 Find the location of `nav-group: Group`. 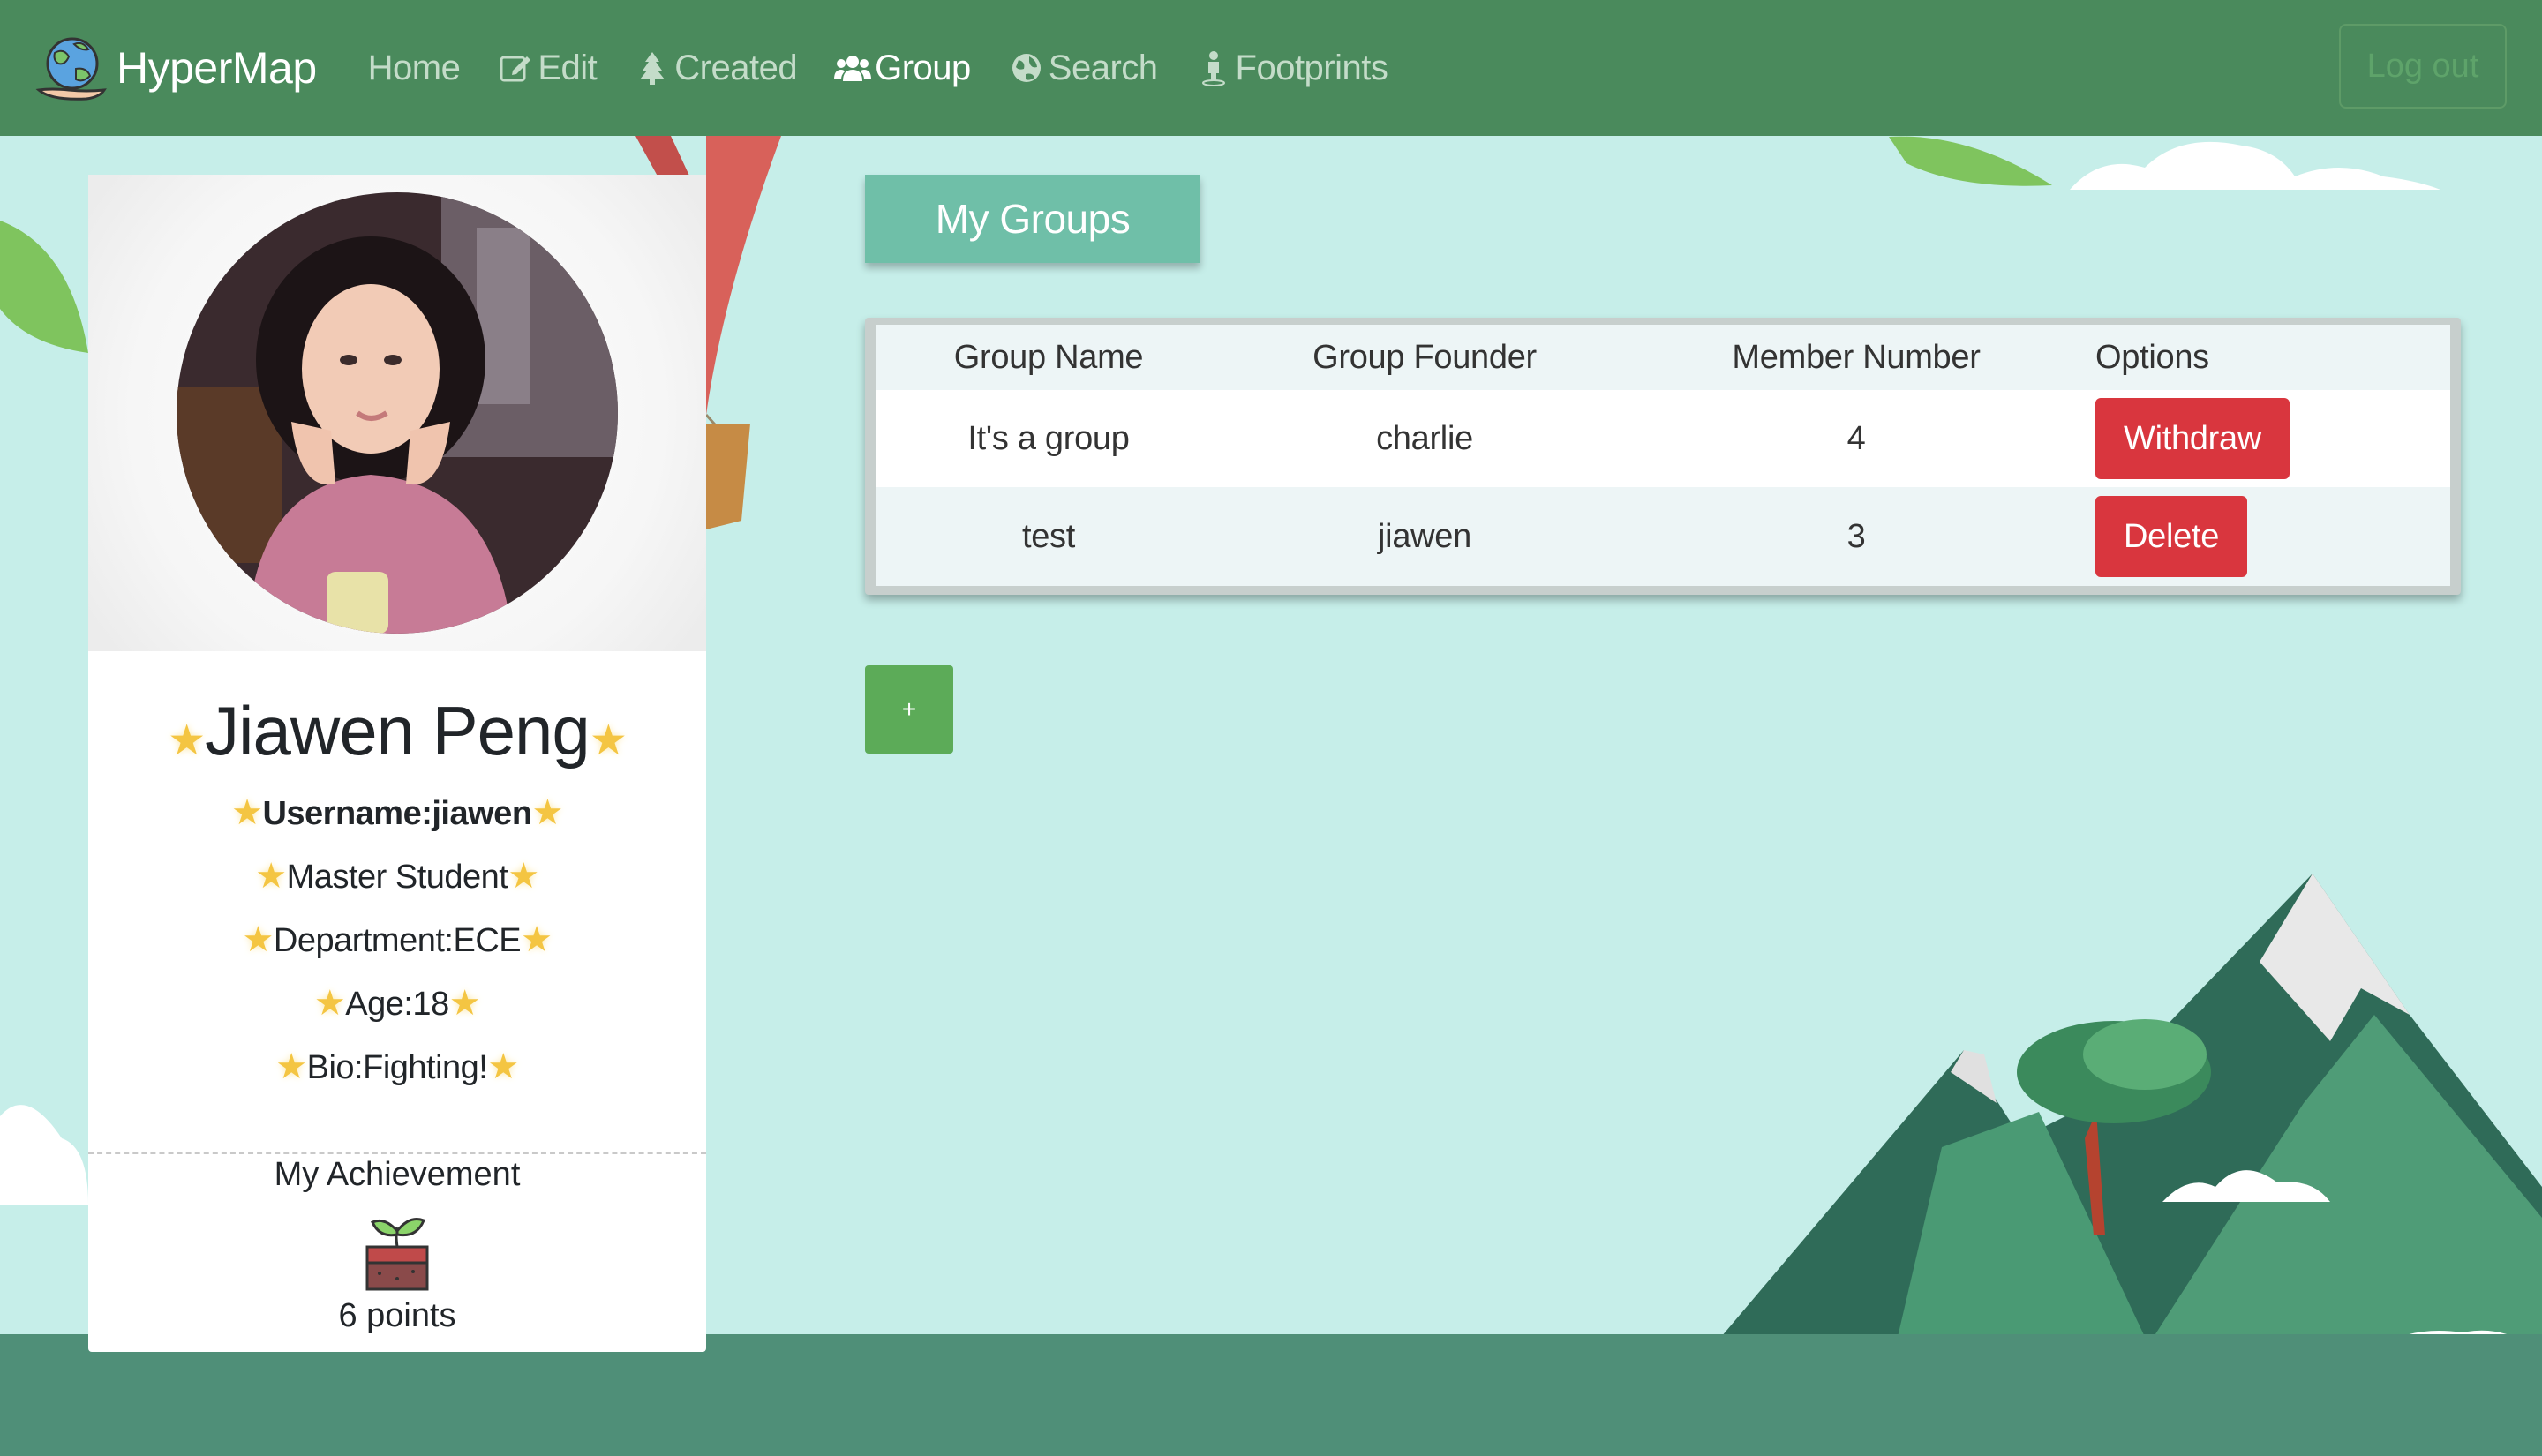

nav-group: Group is located at coordinates (903, 68).